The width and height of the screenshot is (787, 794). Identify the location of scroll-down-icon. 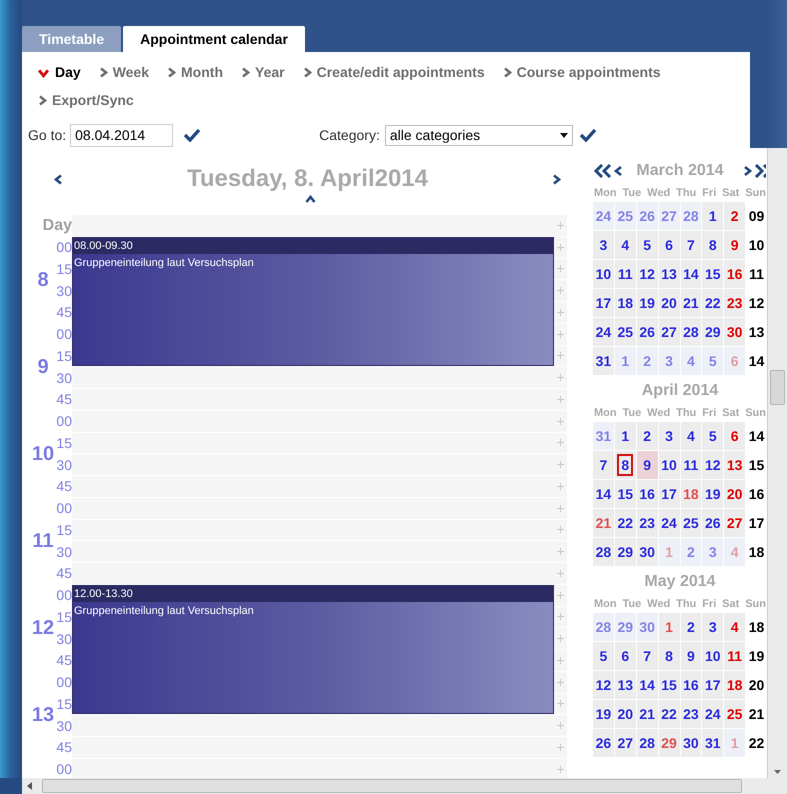
(777, 772).